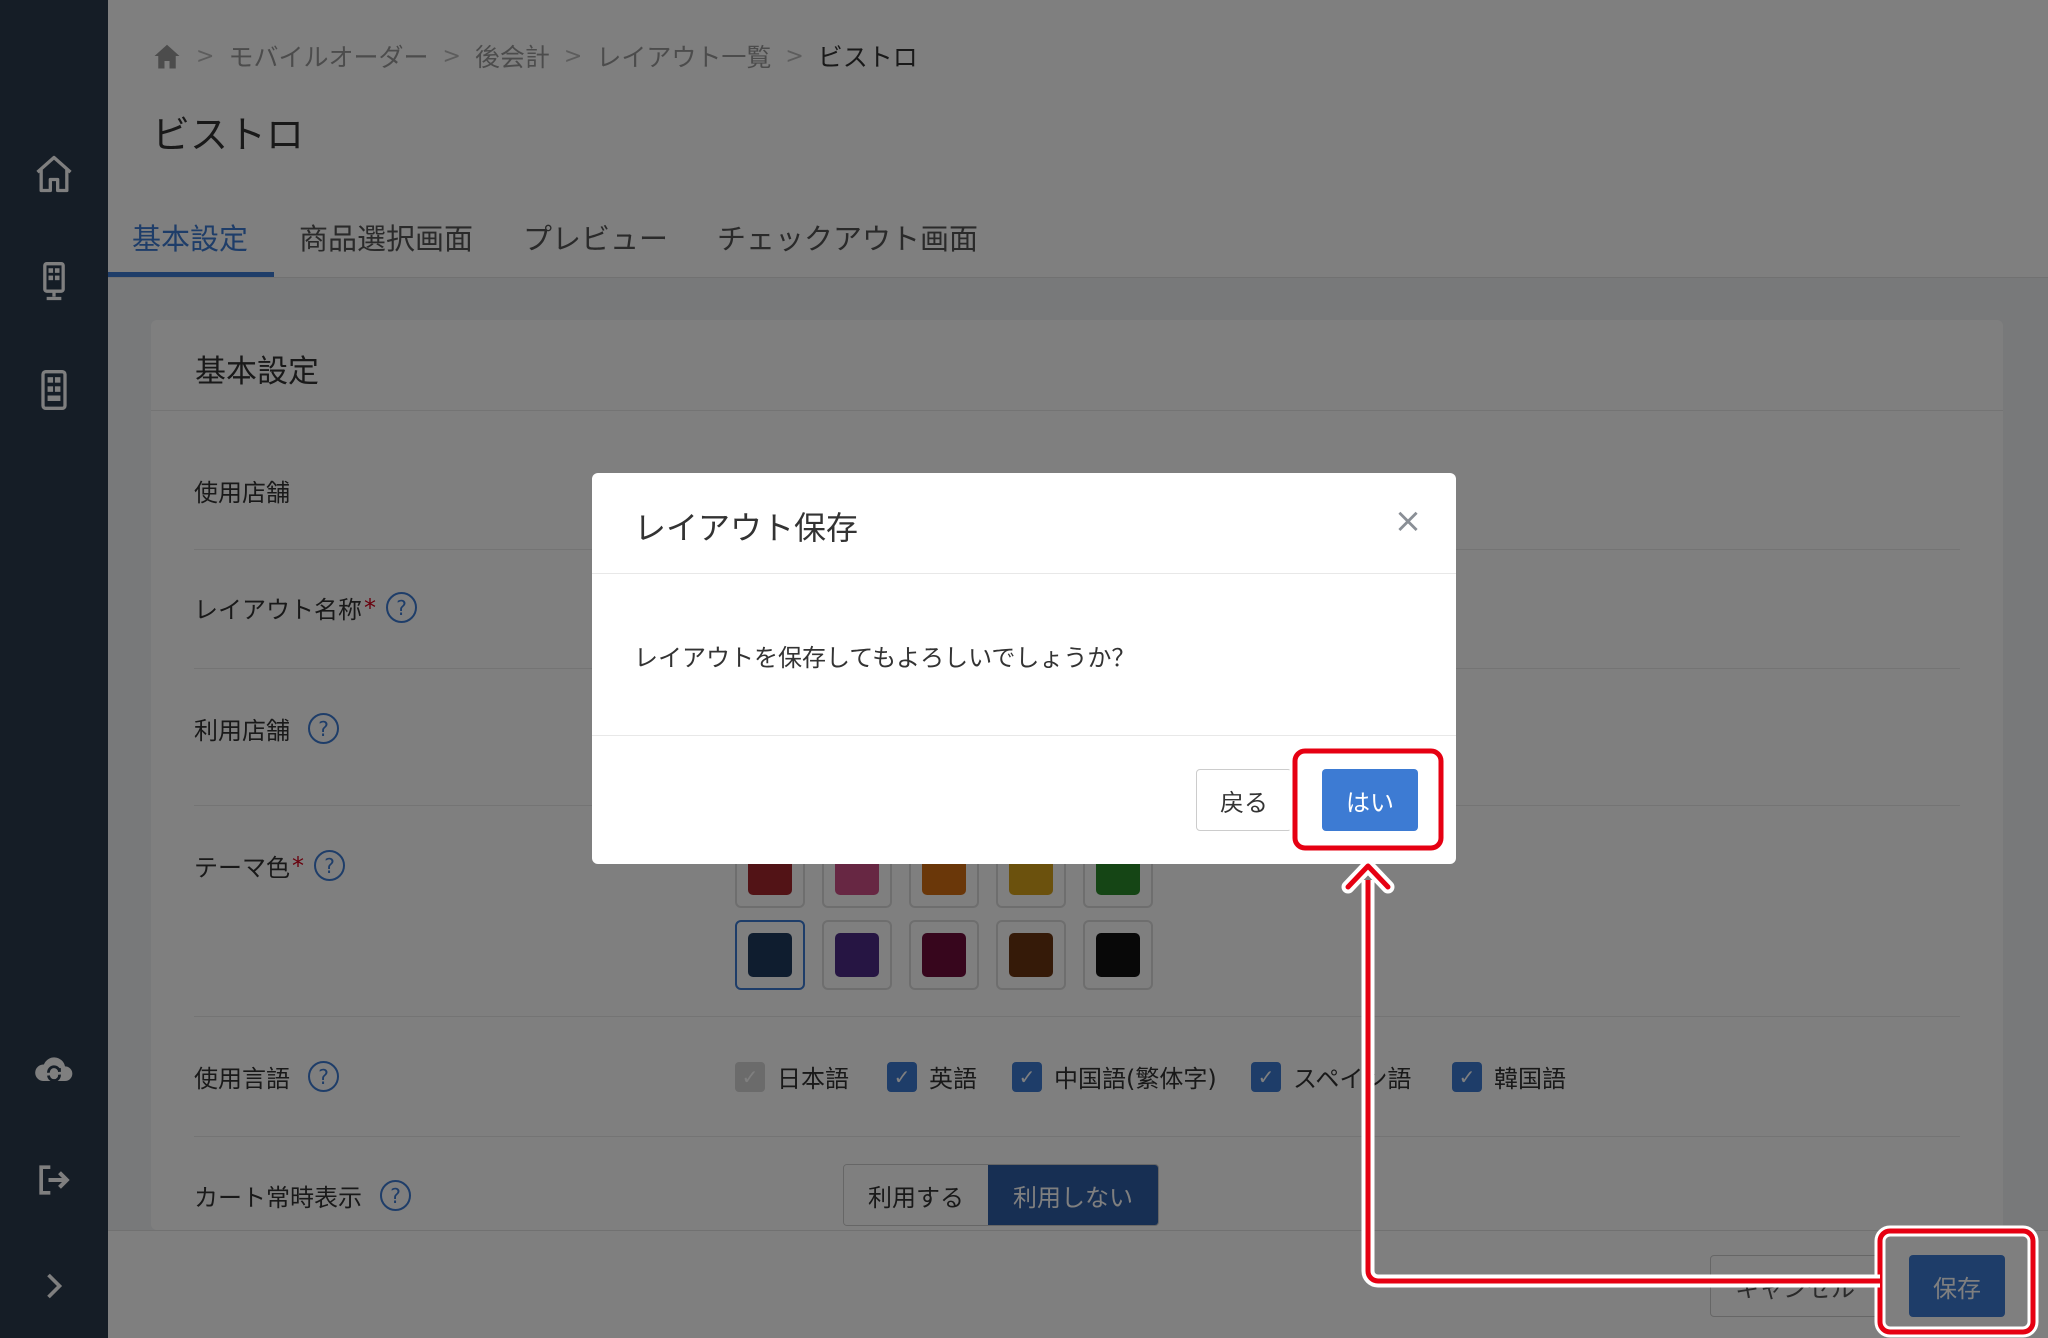 The width and height of the screenshot is (2048, 1338). I want to click on yes-button: はい, so click(1370, 800).